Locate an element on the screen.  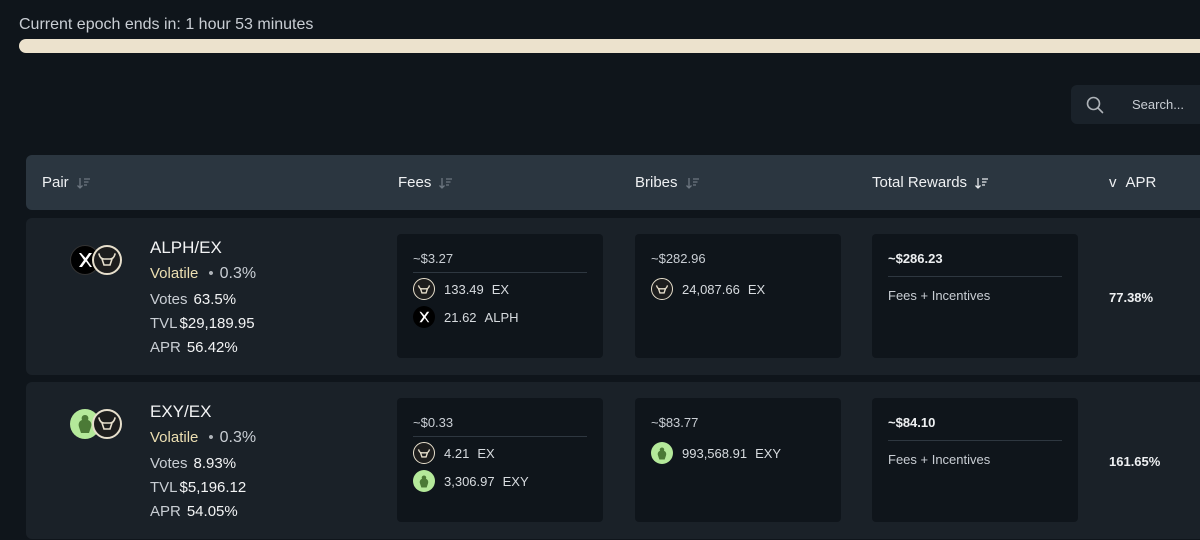
fee-token: 133.49 EX is located at coordinates (461, 289).